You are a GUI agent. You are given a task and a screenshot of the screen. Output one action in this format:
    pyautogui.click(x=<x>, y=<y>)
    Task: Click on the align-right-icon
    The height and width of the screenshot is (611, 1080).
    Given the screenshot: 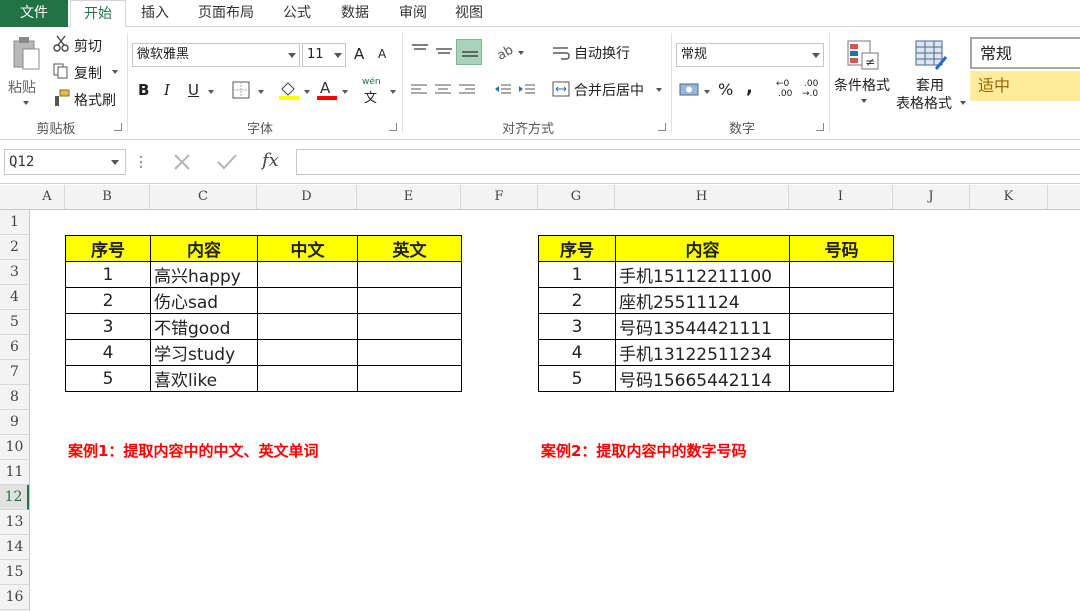 What is the action you would take?
    pyautogui.click(x=467, y=90)
    